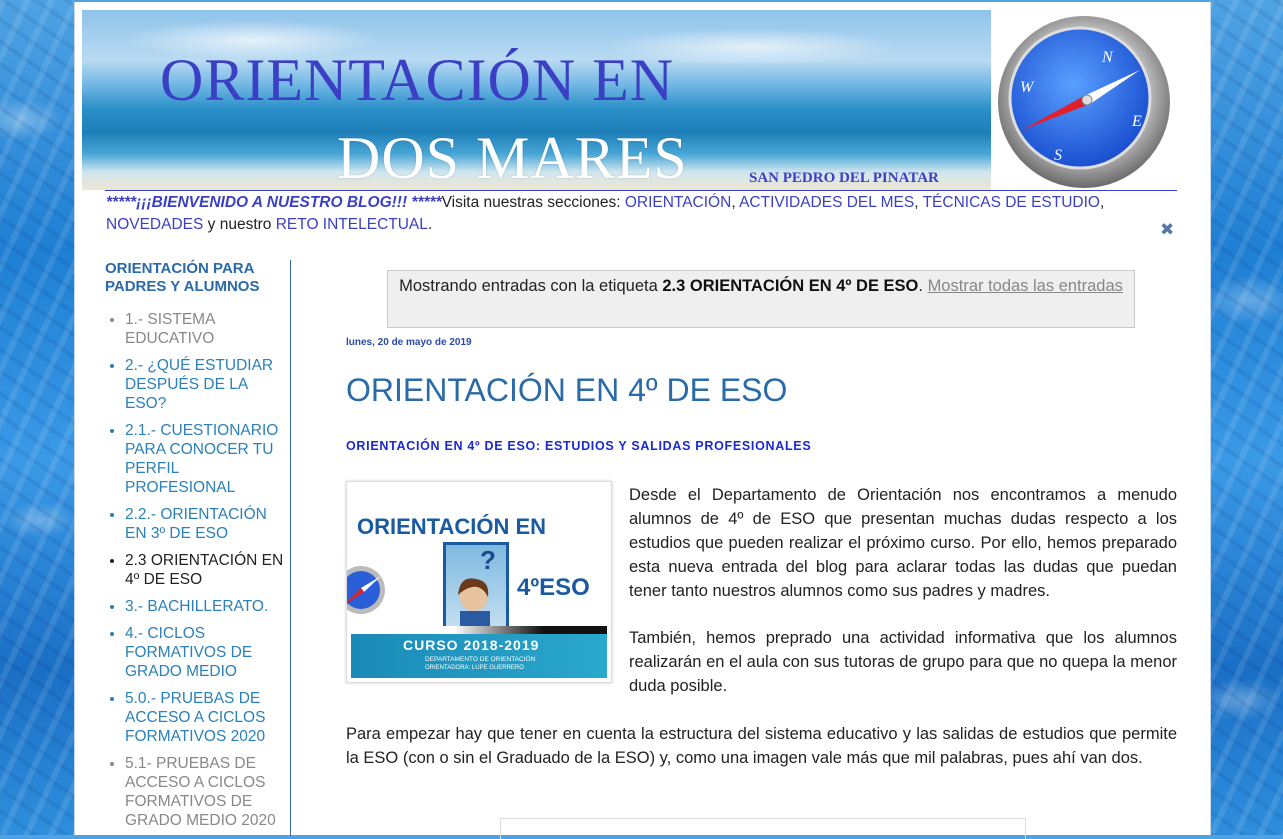 The width and height of the screenshot is (1283, 839). What do you see at coordinates (409, 342) in the screenshot?
I see `post-date: lunes, 20 de mayo de 2019` at bounding box center [409, 342].